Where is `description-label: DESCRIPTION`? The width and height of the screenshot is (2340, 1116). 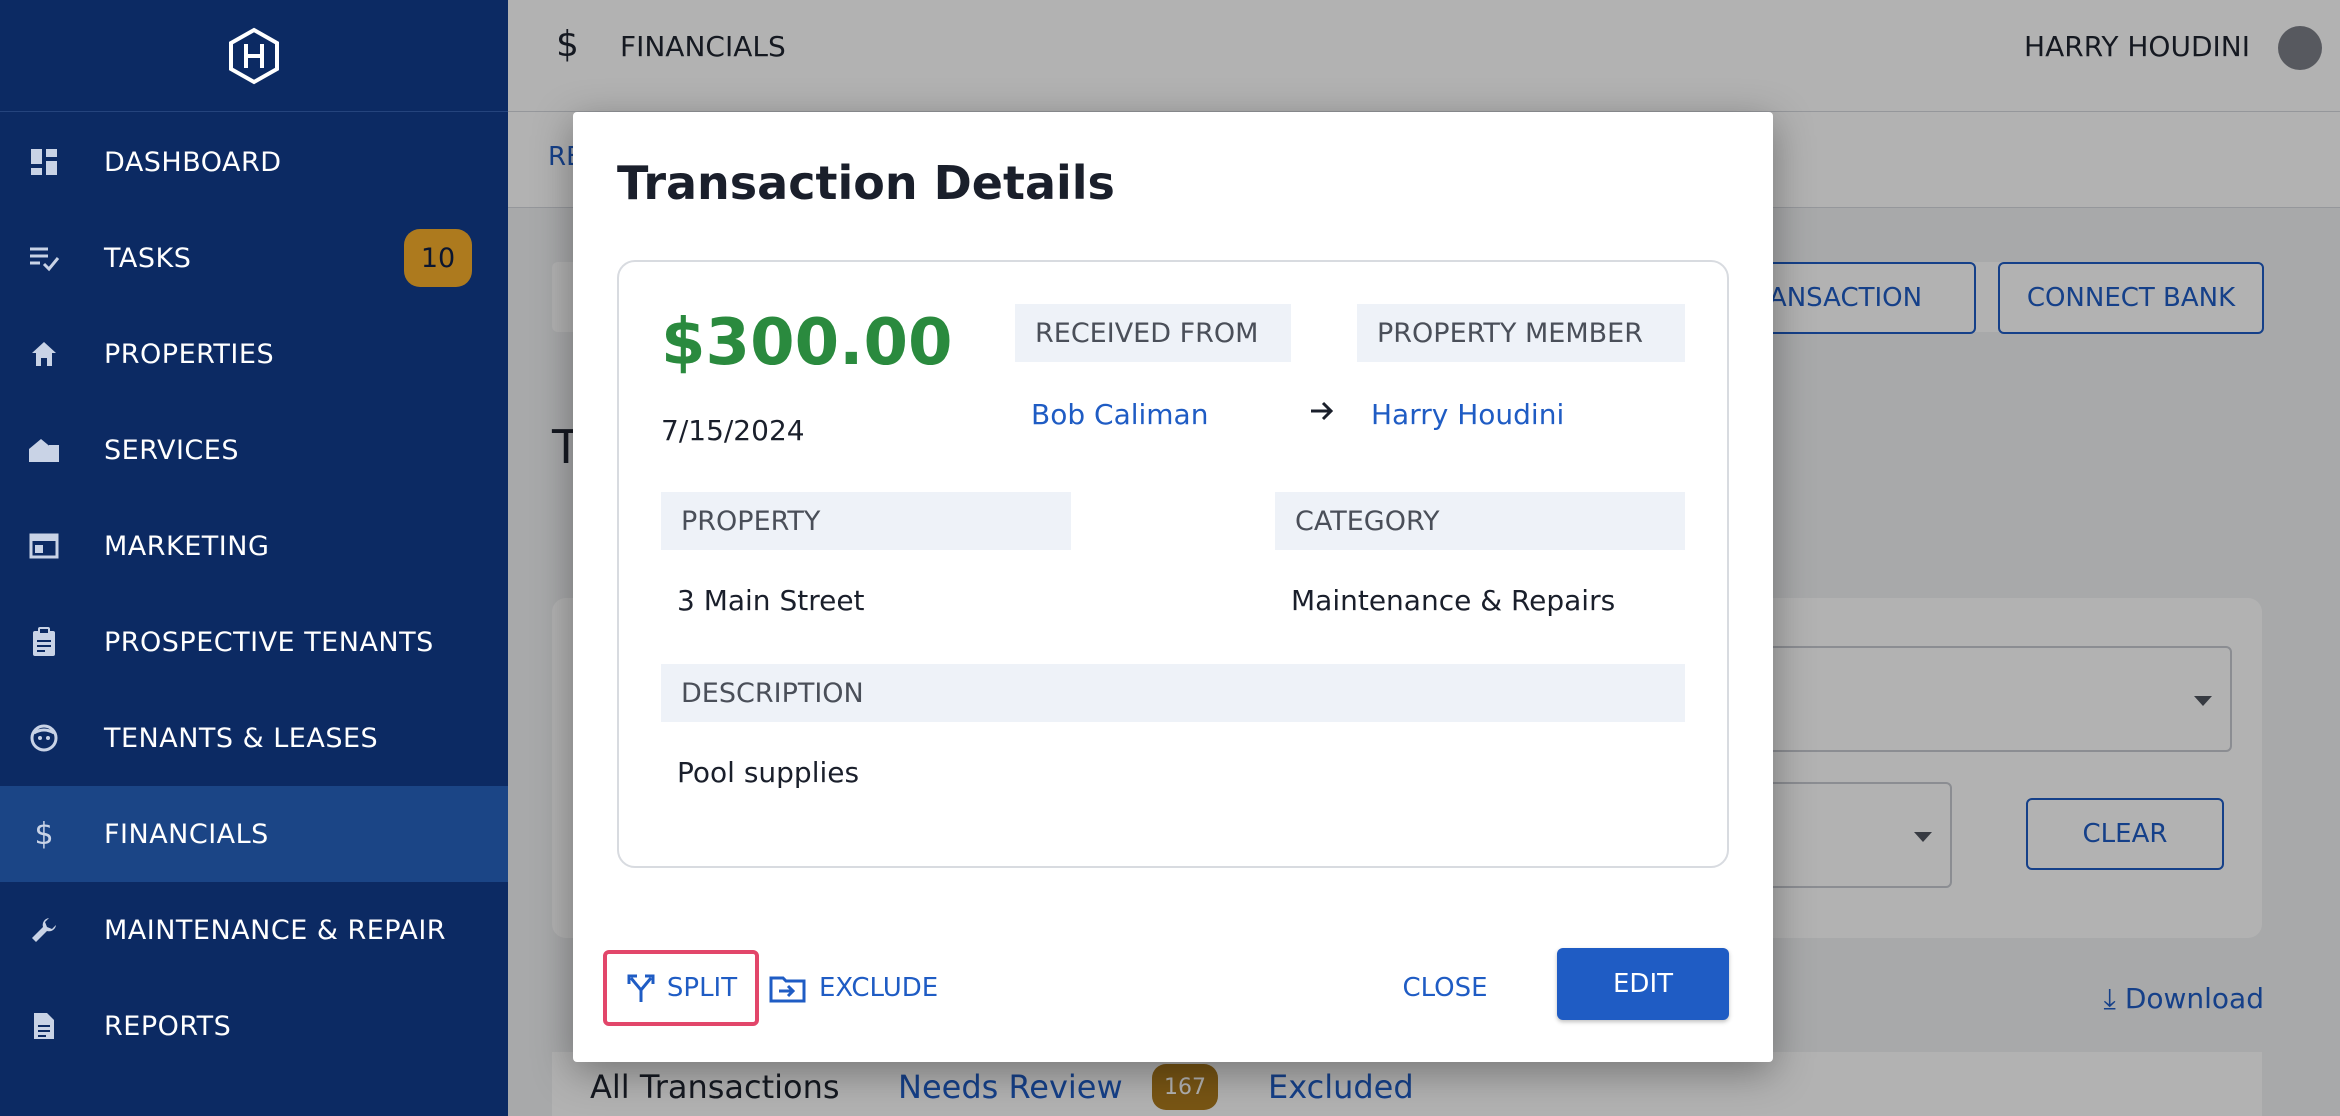
description-label: DESCRIPTION is located at coordinates (1173, 693).